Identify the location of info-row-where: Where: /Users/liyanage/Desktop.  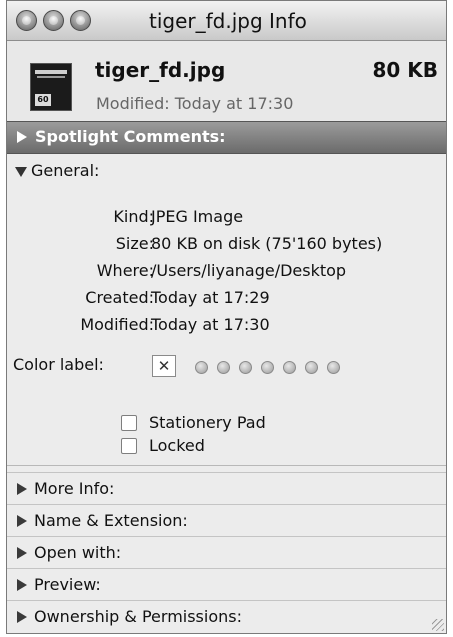
(226, 274).